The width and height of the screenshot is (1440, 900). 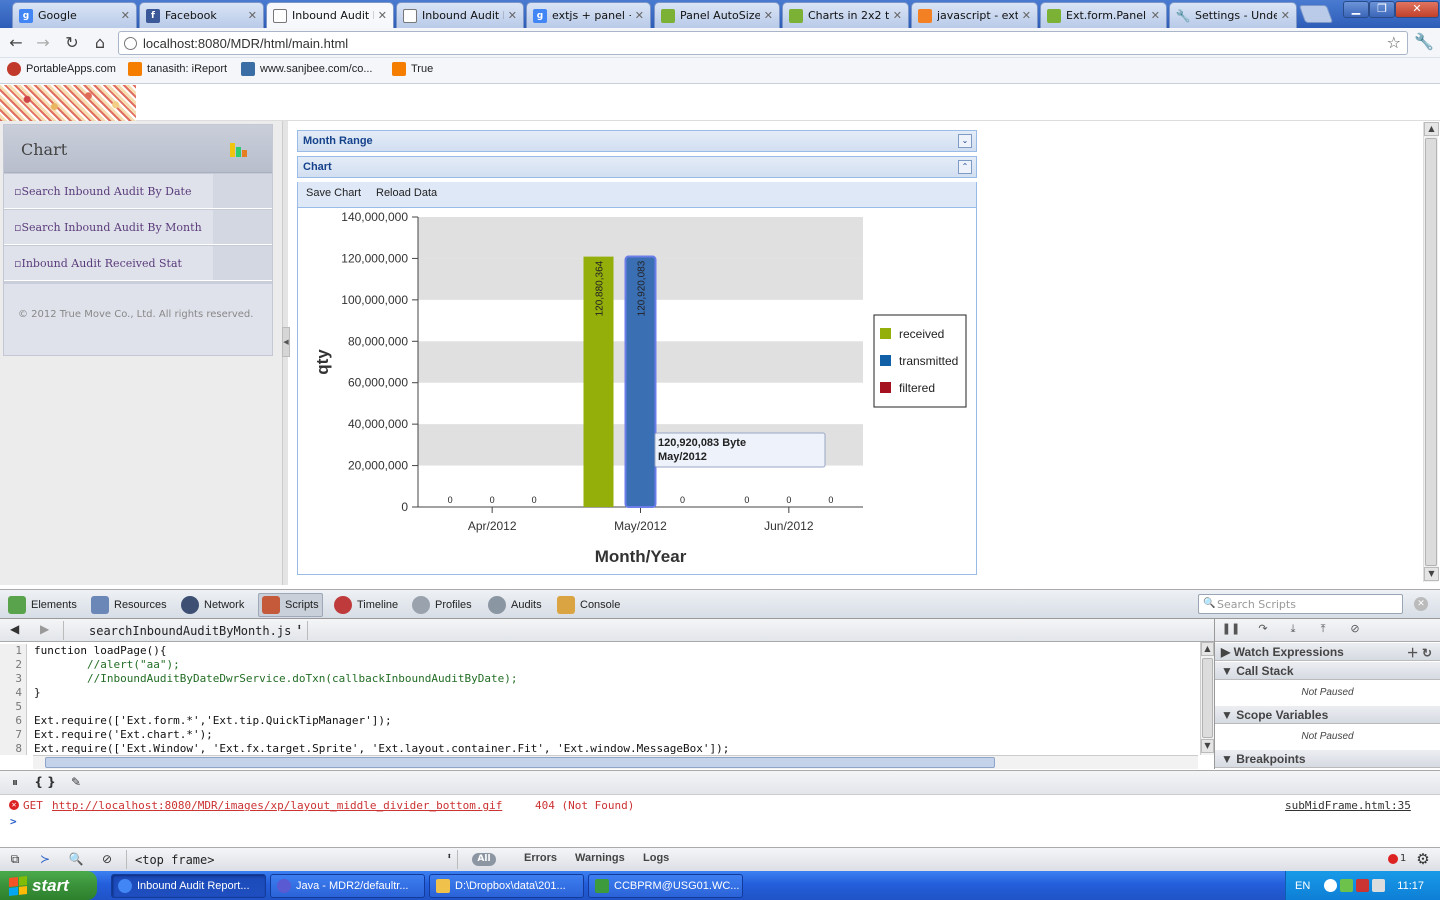 What do you see at coordinates (14, 629) in the screenshot?
I see `nav-back-icon: ◀` at bounding box center [14, 629].